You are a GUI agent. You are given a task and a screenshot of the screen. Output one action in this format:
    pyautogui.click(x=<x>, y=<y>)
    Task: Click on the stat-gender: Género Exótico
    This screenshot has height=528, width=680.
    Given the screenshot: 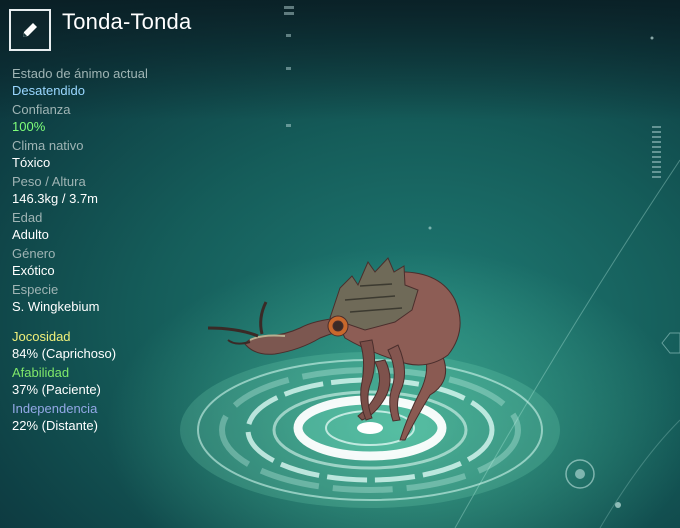 What is the action you would take?
    pyautogui.click(x=122, y=262)
    